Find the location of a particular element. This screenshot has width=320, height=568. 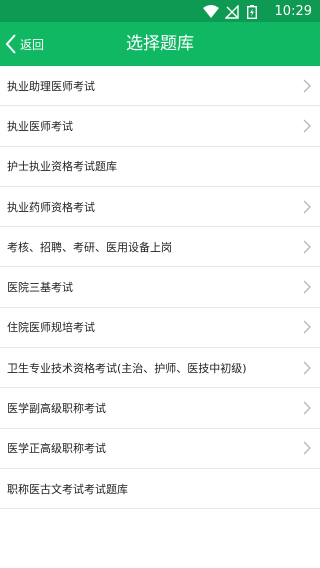

list-item-label: 医学副高级职称考试 is located at coordinates (56, 409).